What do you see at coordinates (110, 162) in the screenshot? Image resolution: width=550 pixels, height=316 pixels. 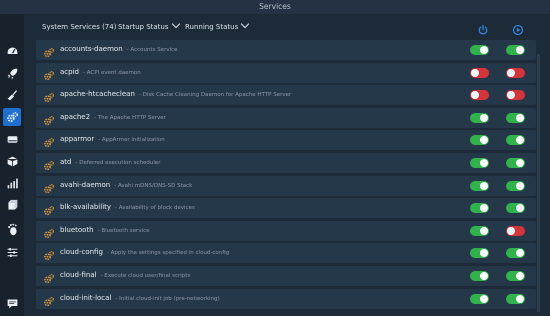 I see `service-name-wrap: atd - Deferred execution scheduler` at bounding box center [110, 162].